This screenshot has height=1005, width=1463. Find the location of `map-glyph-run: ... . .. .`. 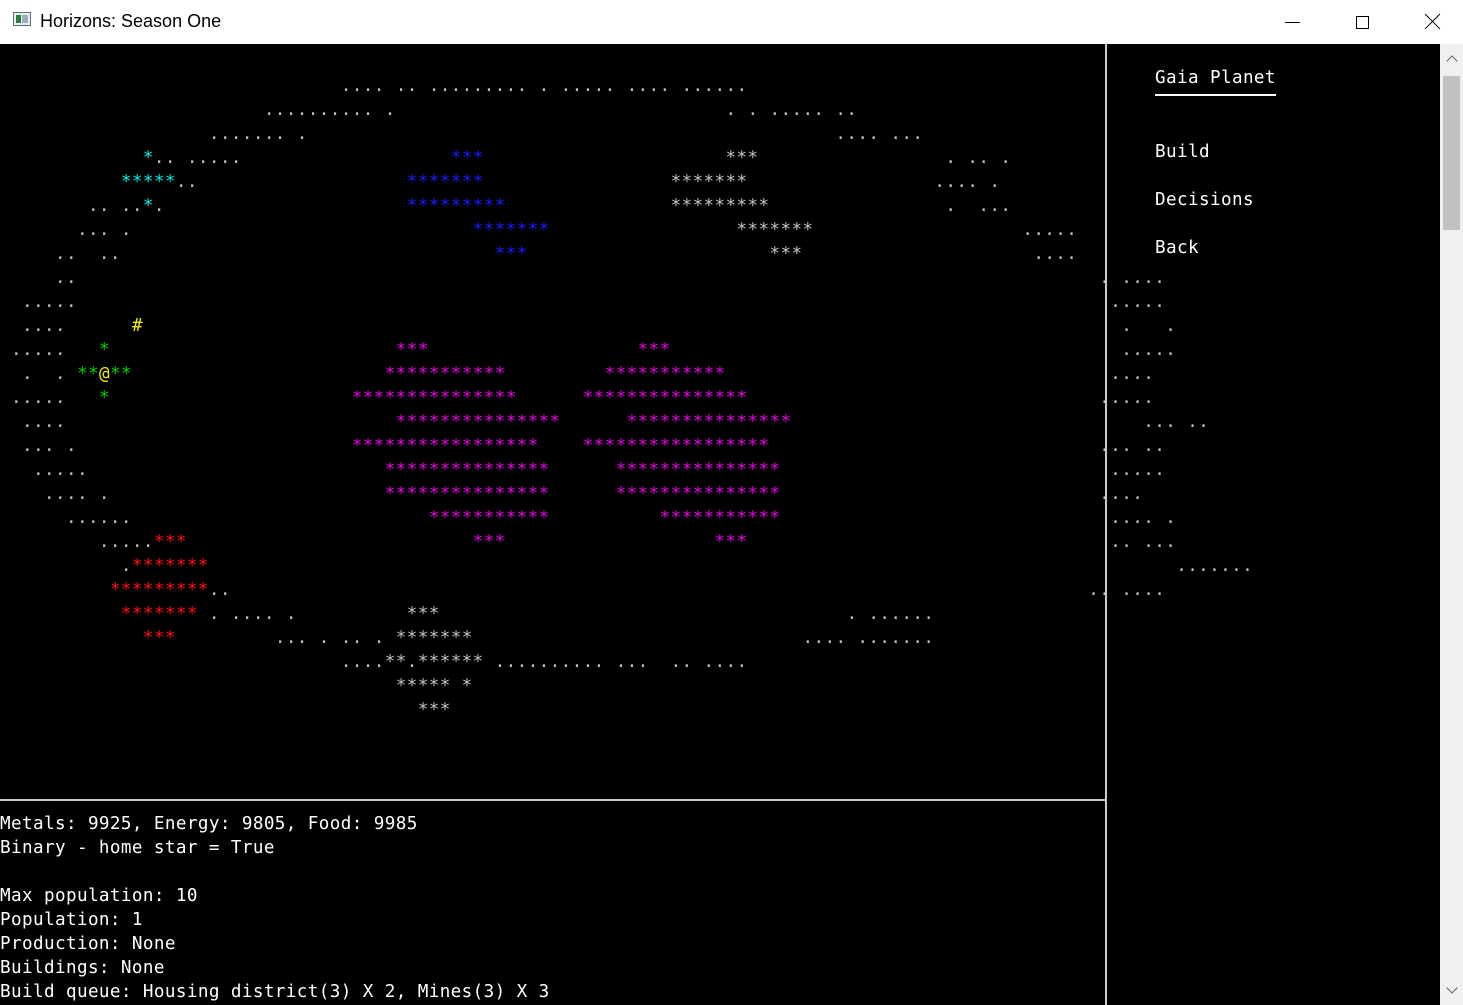

map-glyph-run: ... . .. . is located at coordinates (280, 638).